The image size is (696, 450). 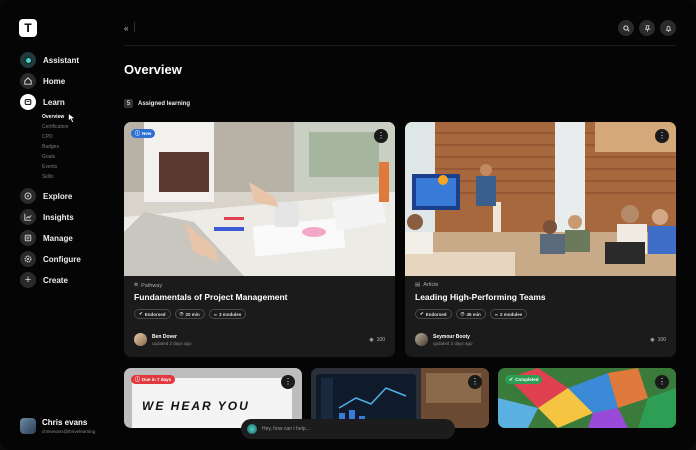 What do you see at coordinates (473, 314) in the screenshot?
I see `chip-label: 45 min` at bounding box center [473, 314].